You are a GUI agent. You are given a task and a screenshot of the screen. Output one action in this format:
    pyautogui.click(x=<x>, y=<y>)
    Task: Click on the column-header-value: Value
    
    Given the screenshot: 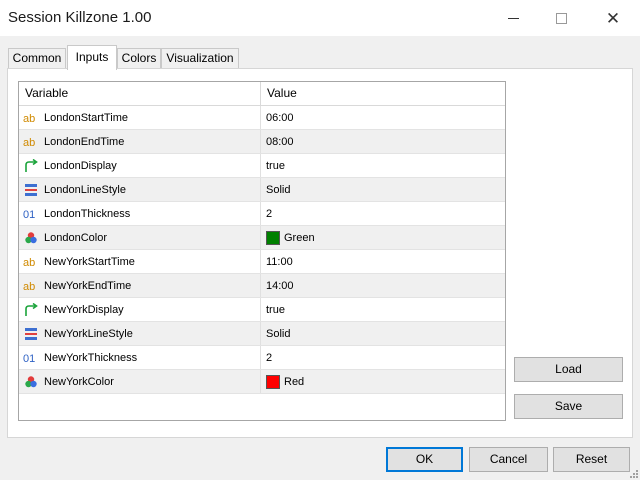 What is the action you would take?
    pyautogui.click(x=383, y=93)
    